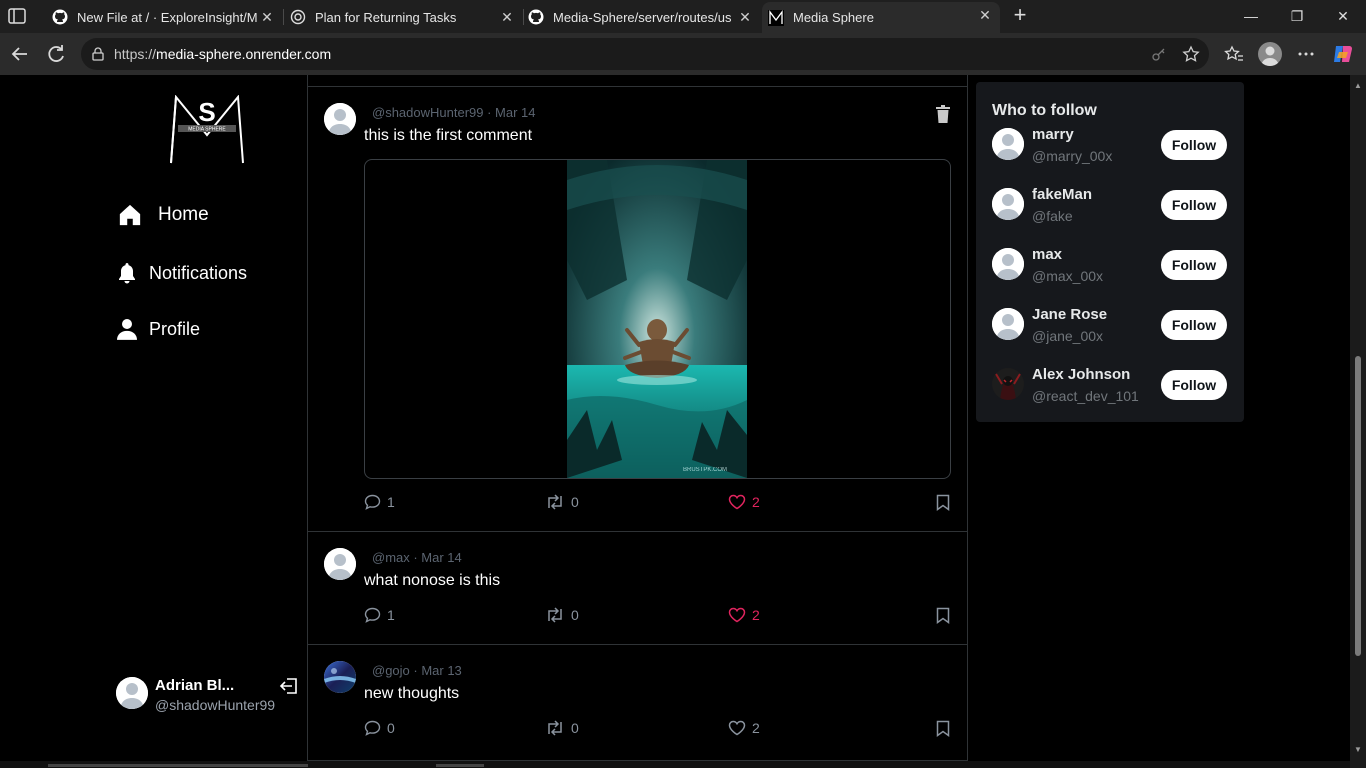 This screenshot has width=1366, height=768. Describe the element at coordinates (1072, 156) in the screenshot. I see `suggested-user-handle: @marry_00x` at that location.